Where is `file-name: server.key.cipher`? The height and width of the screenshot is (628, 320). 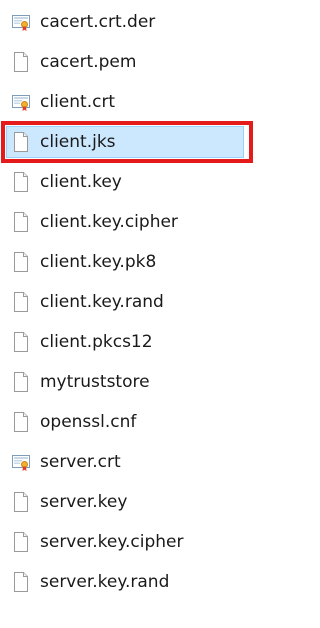 file-name: server.key.cipher is located at coordinates (112, 542).